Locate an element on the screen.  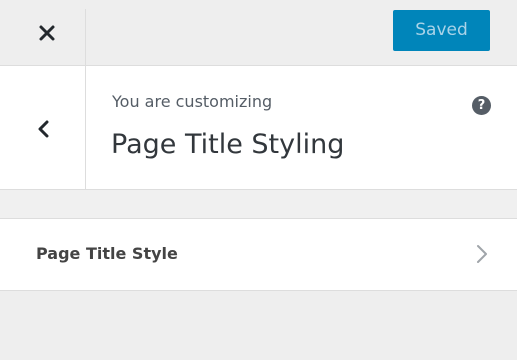
close-customizer-button is located at coordinates (48, 37).